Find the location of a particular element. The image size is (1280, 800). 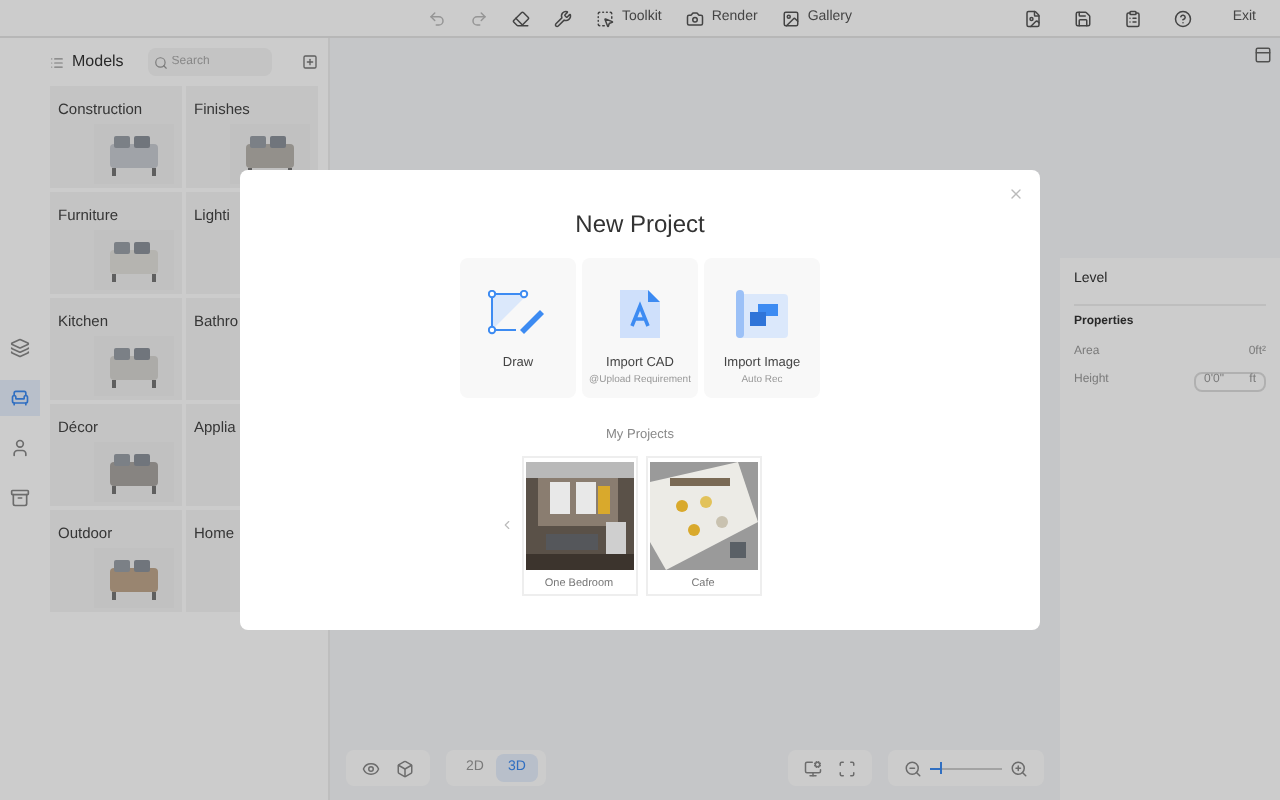

panel-title: Models is located at coordinates (98, 62).